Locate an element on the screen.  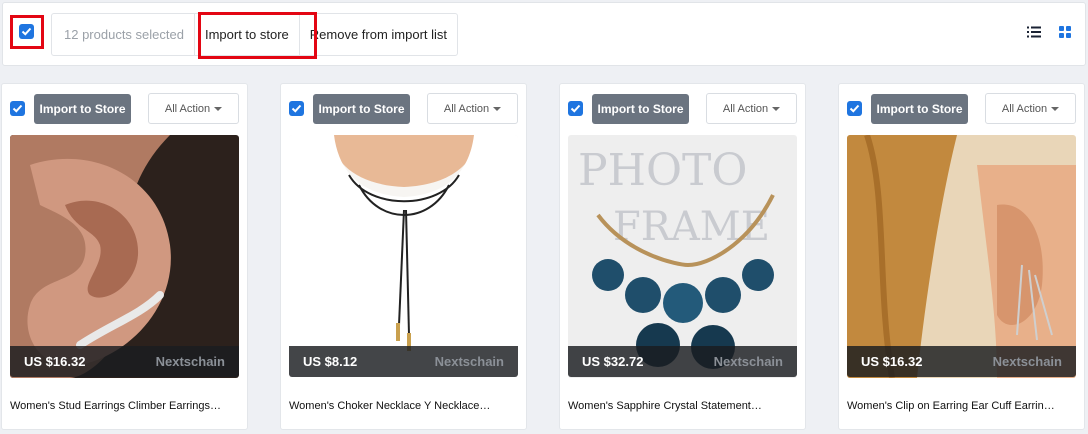
view-toggle is located at coordinates (1049, 32).